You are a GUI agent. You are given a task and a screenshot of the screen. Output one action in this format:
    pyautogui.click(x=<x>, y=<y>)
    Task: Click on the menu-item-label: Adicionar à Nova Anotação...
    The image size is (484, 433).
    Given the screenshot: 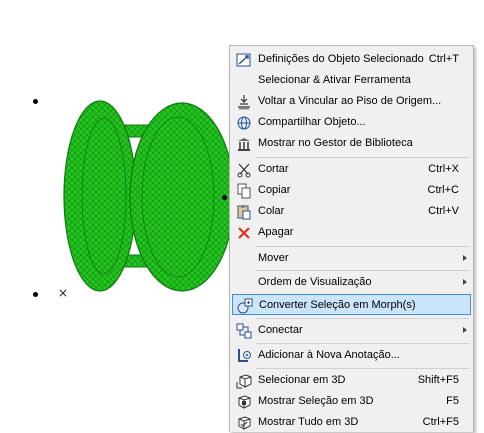 What is the action you would take?
    pyautogui.click(x=329, y=355)
    